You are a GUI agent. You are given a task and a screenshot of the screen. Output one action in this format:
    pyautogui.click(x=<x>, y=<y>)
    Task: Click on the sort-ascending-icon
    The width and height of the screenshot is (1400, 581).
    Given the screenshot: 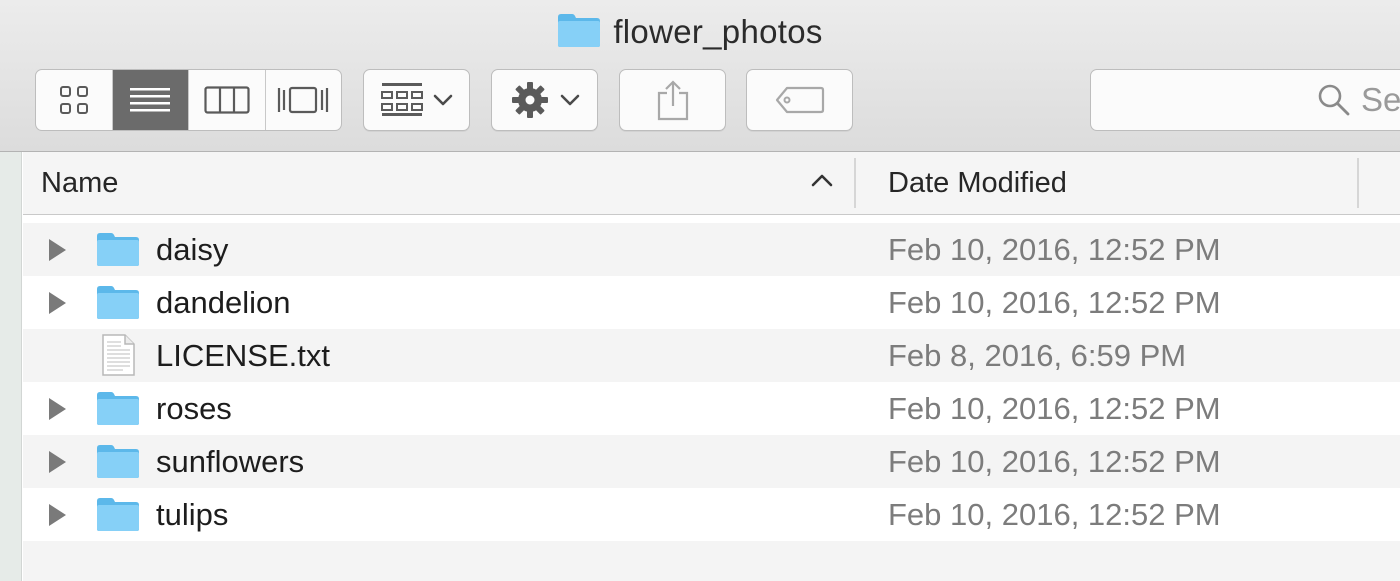 What is the action you would take?
    pyautogui.click(x=822, y=182)
    